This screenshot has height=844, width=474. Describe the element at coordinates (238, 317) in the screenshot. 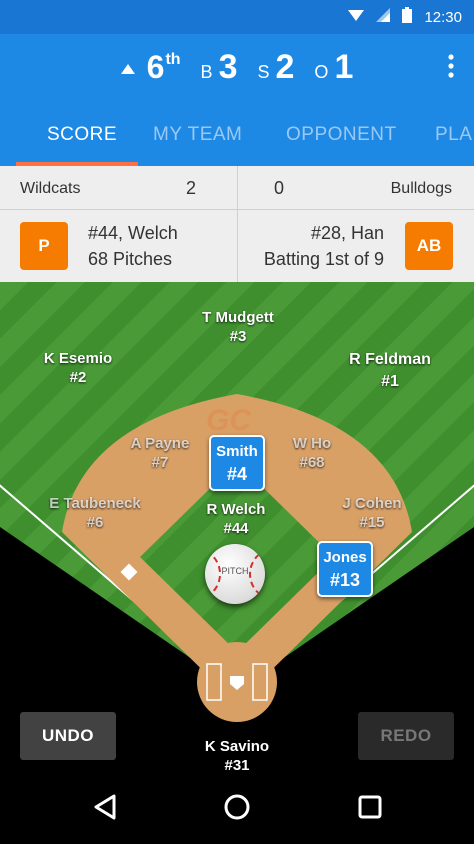

I see `fielder-name: T Mudgett` at that location.